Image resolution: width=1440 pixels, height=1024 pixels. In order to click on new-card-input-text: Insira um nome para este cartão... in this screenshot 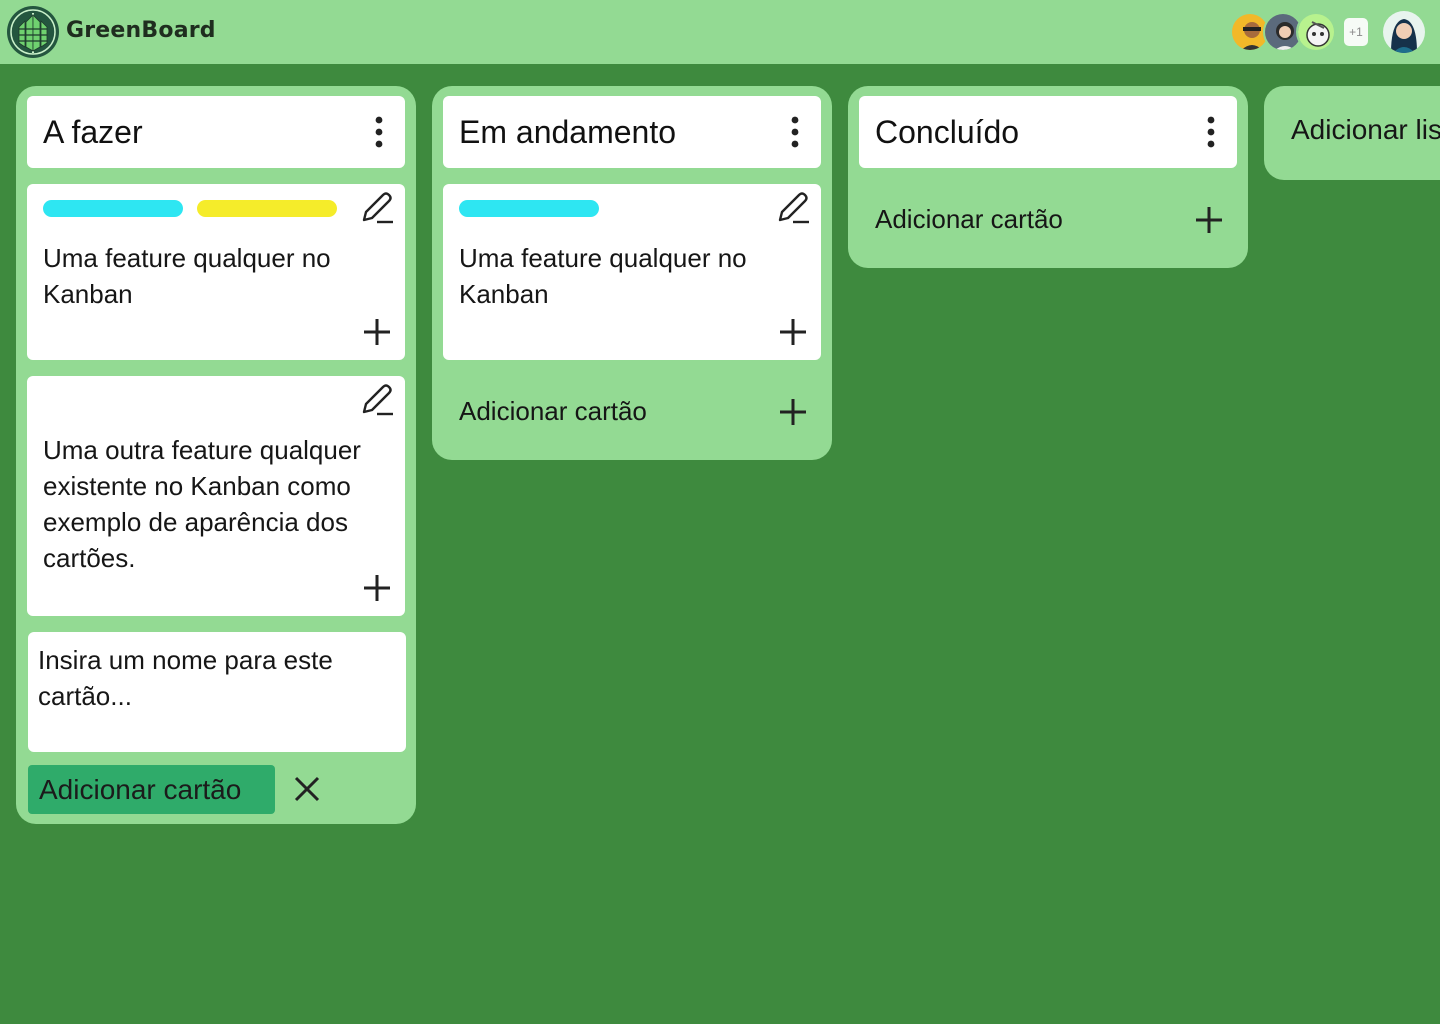, I will do `click(217, 678)`.